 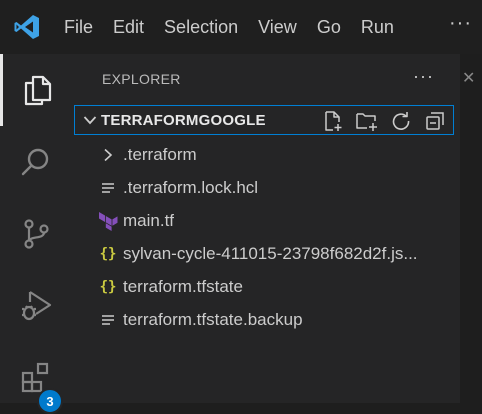 I want to click on explorer-button, so click(x=36, y=90).